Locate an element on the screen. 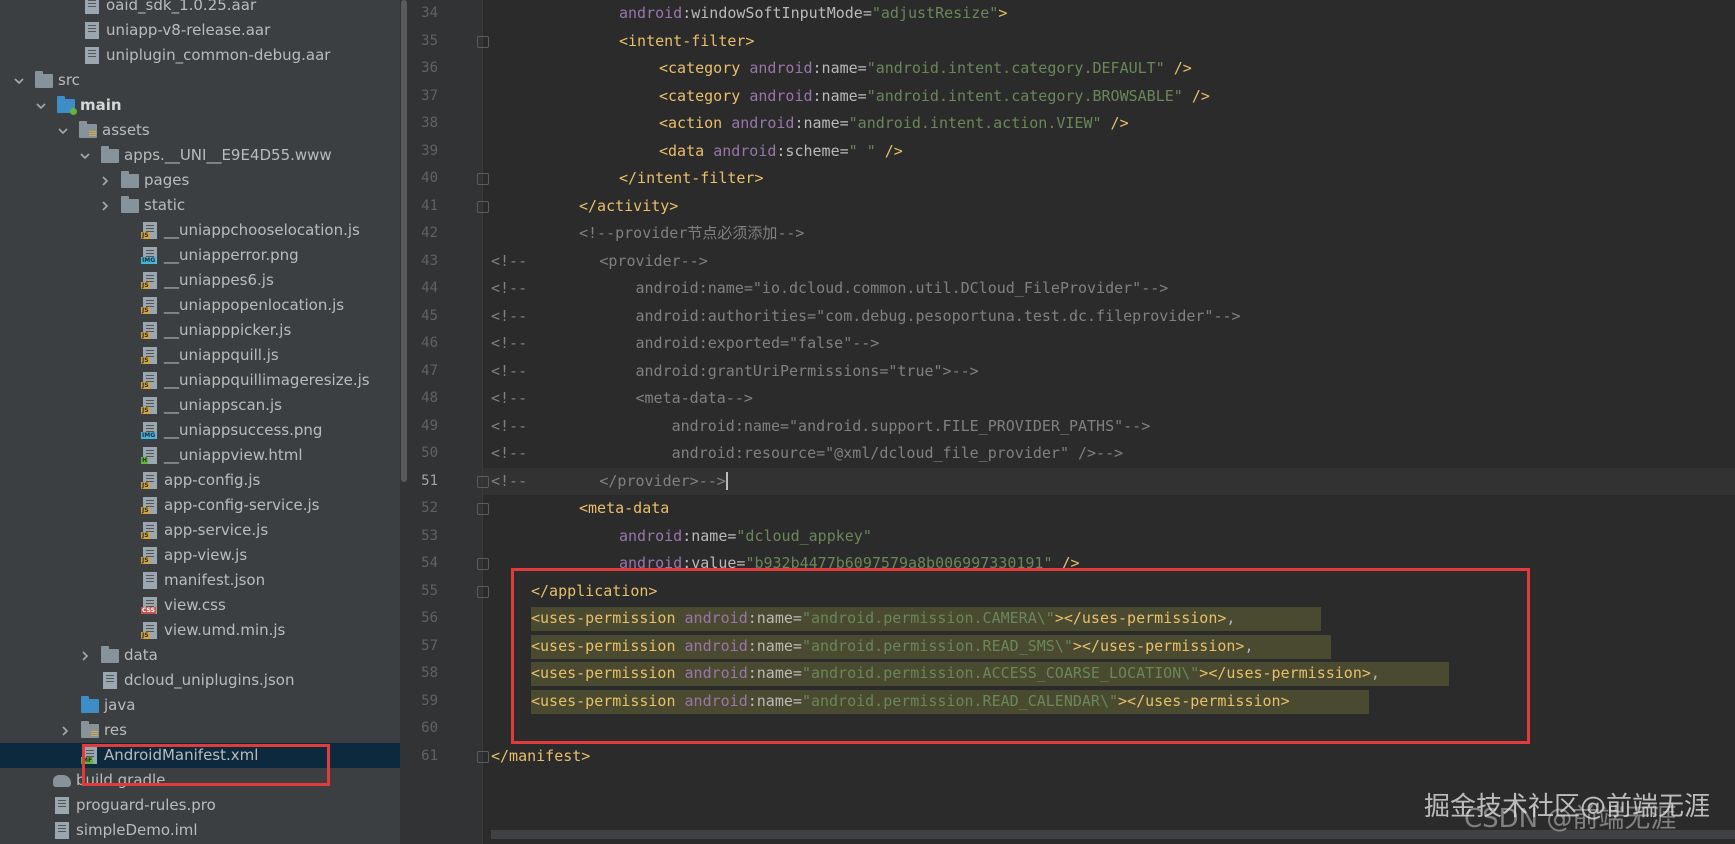  code-line: <intent-filter> is located at coordinates (686, 42).